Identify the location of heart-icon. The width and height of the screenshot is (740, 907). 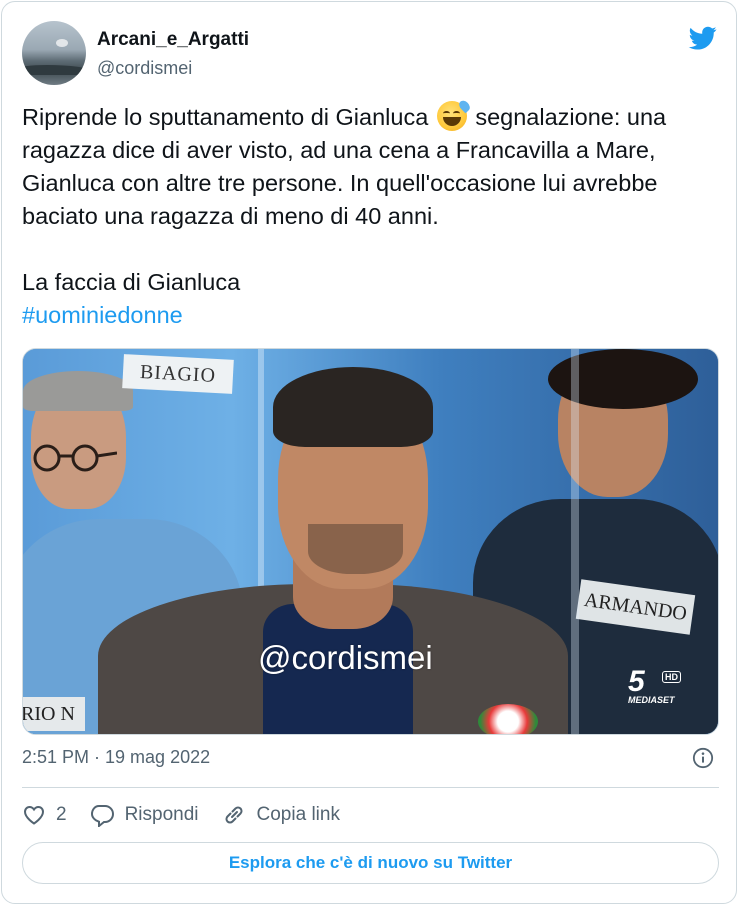
(34, 815).